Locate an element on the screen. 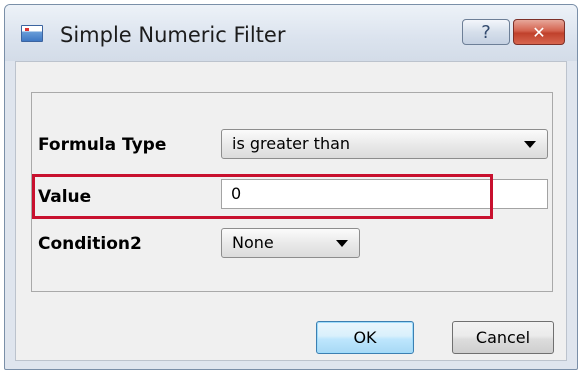  condition2-selected-value: None is located at coordinates (253, 242).